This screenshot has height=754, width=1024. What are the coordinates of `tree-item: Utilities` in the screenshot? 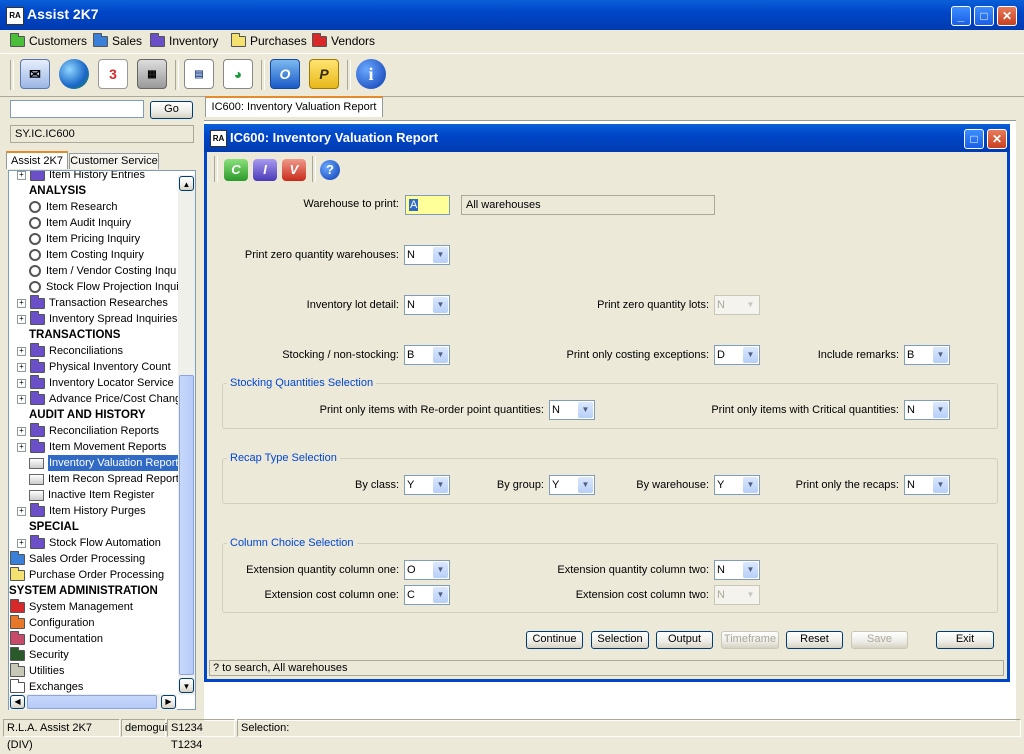 It's located at (37, 670).